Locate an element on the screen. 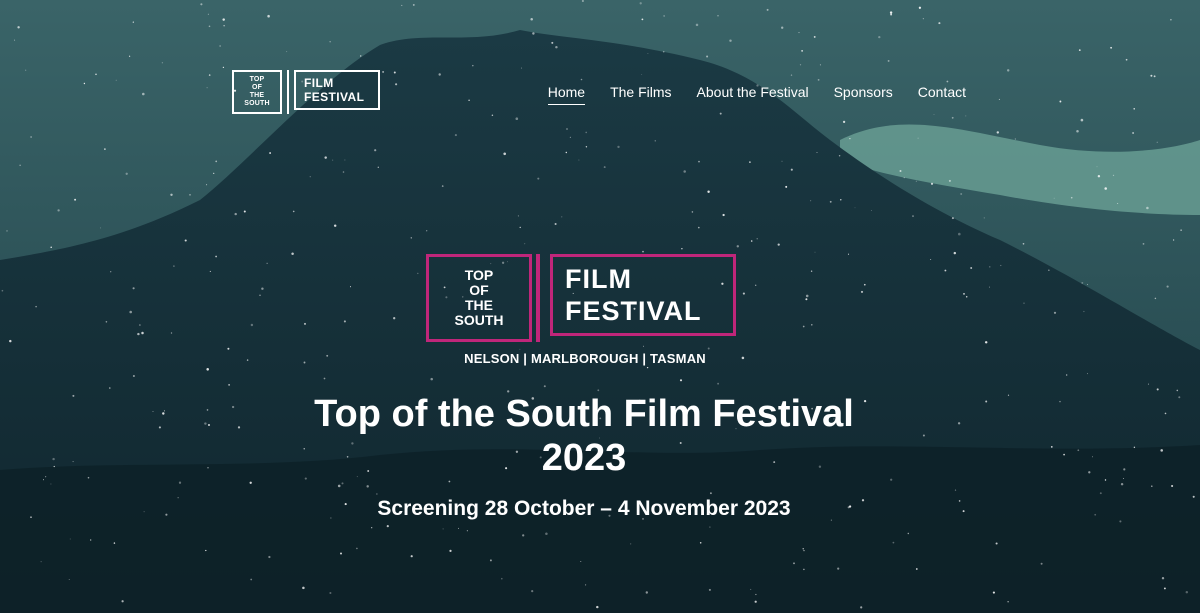 The height and width of the screenshot is (613, 1200). logo-text: OF is located at coordinates (257, 87).